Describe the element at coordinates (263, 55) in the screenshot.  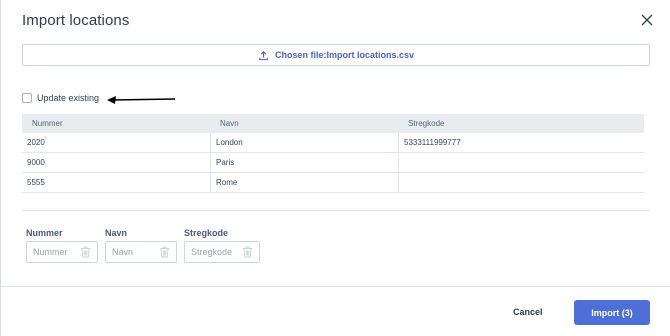
I see `upload-icon` at that location.